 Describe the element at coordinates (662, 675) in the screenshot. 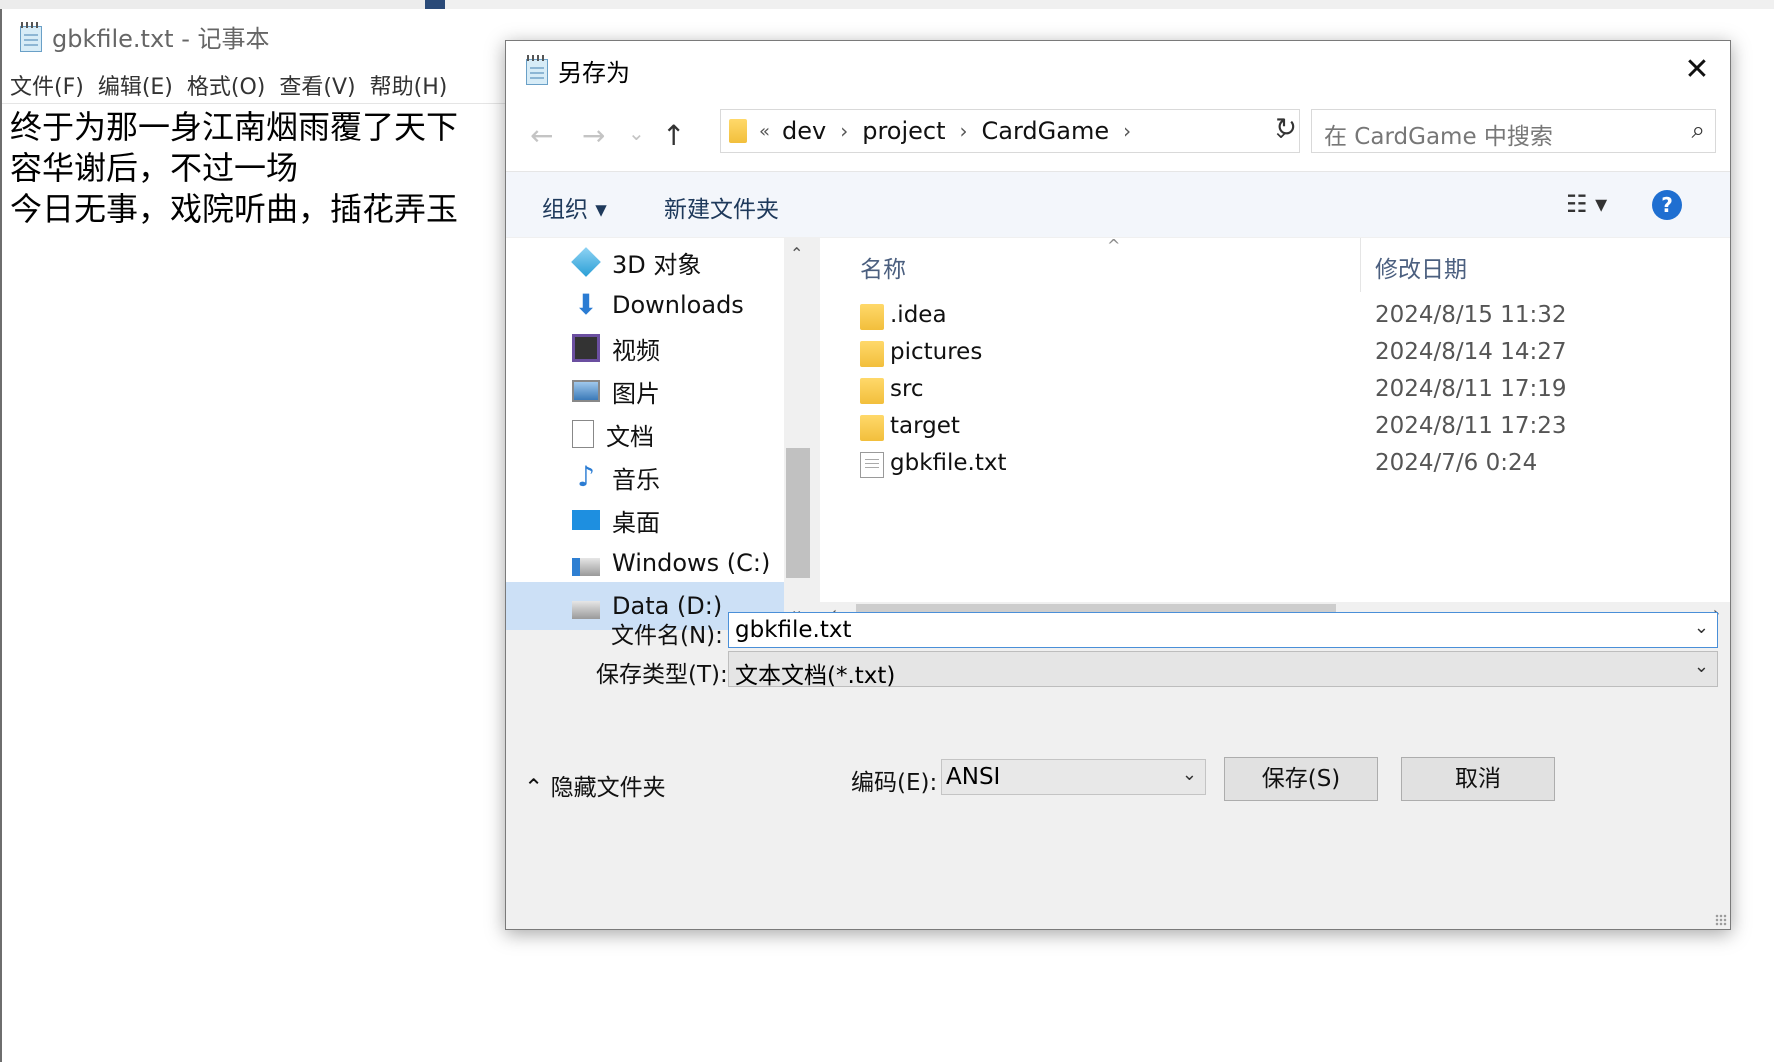

I see `save-type-label: 保存类型(T):` at that location.